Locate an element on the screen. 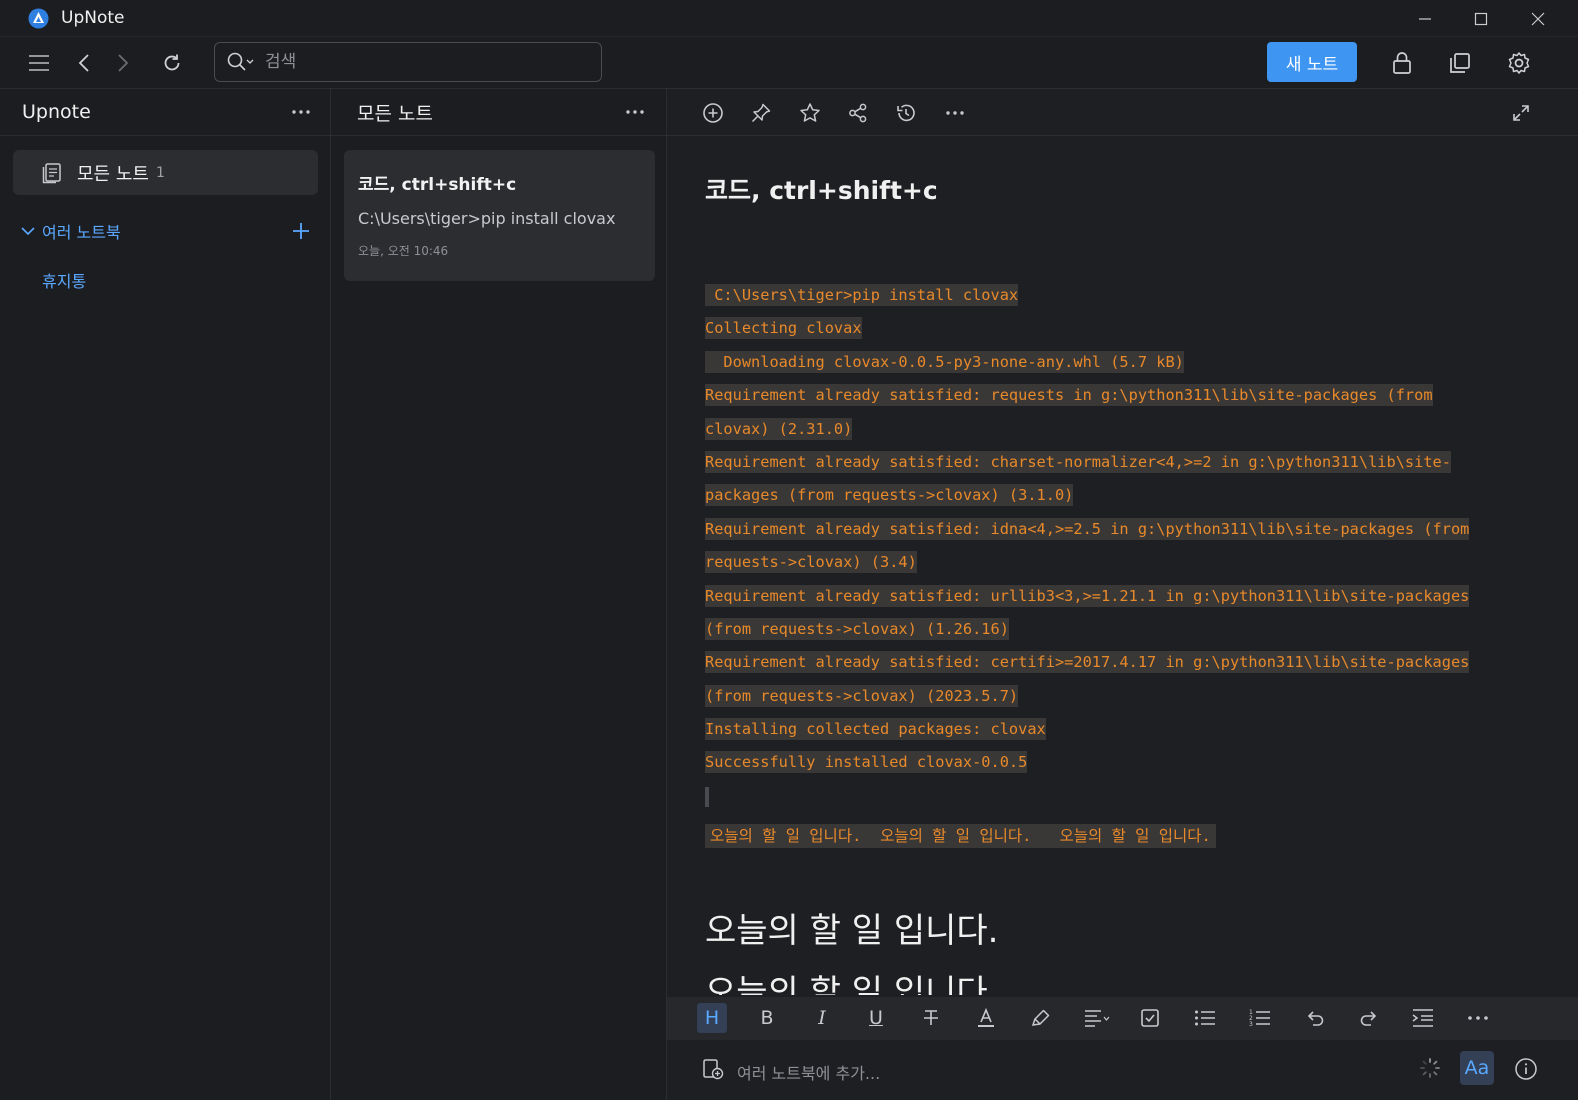 The height and width of the screenshot is (1100, 1578). editor-footer: 여러 노트북에 추가... Aa is located at coordinates (1122, 1070).